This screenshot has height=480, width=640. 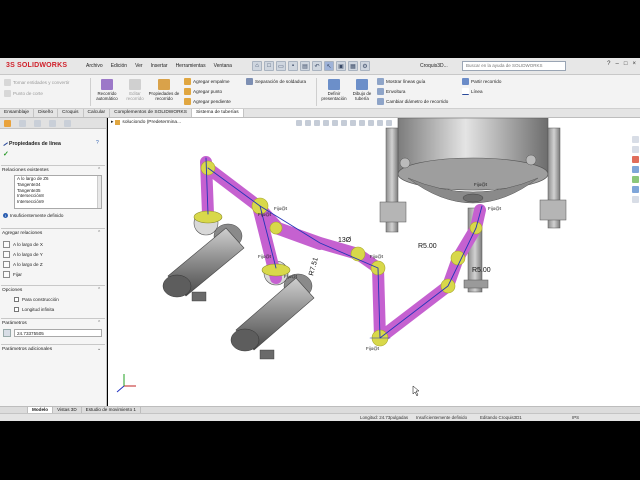 I want to click on print-icon: ▤, so click(x=305, y=66).